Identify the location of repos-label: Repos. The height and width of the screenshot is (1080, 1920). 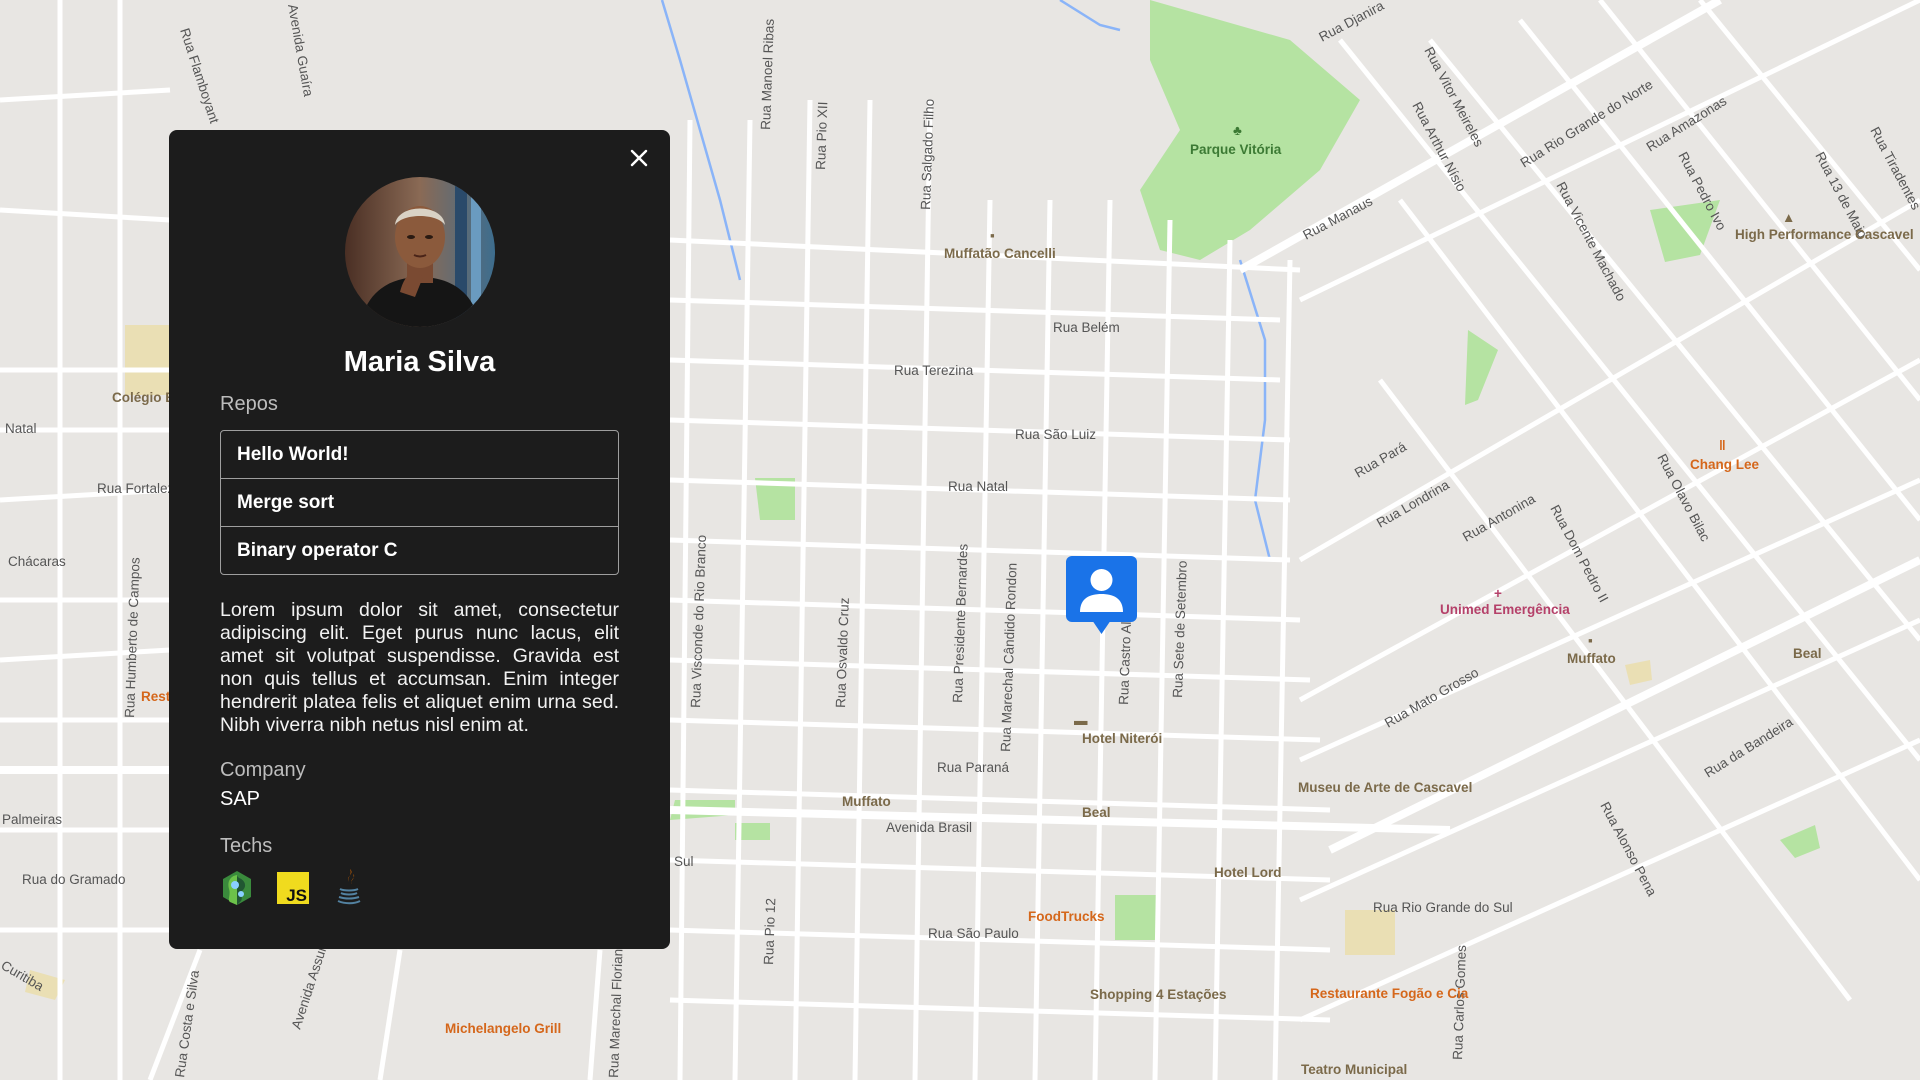
(249, 404).